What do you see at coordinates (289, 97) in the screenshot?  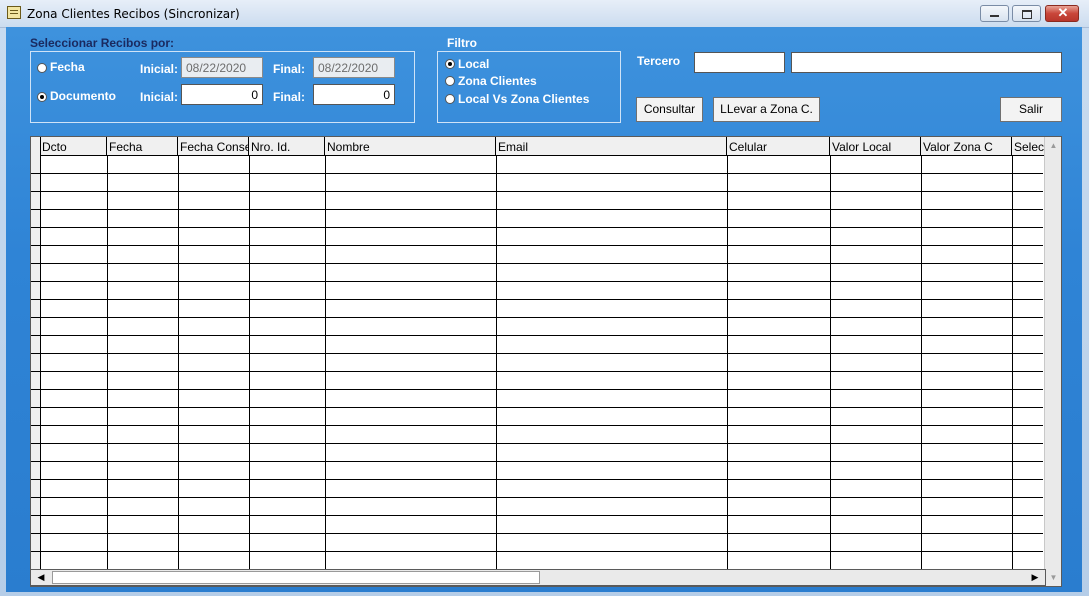 I see `doc-final-label: Final:` at bounding box center [289, 97].